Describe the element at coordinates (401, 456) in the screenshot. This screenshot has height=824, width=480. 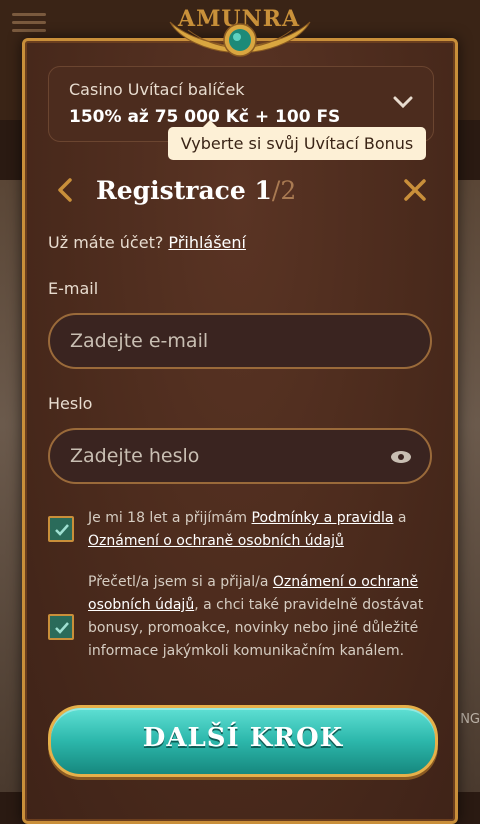
I see `eye-icon` at that location.